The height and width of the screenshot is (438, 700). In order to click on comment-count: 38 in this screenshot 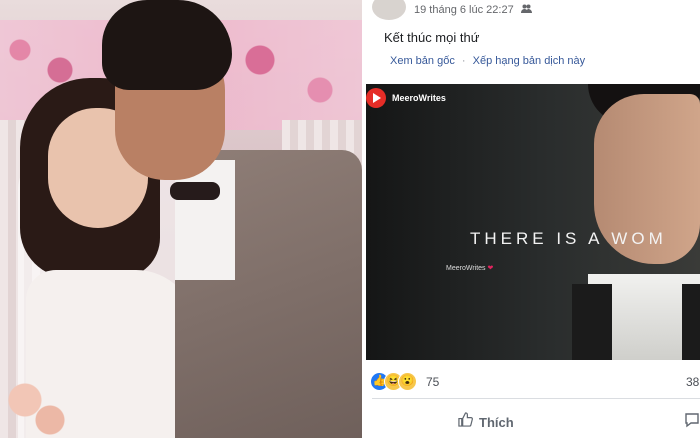, I will do `click(692, 382)`.